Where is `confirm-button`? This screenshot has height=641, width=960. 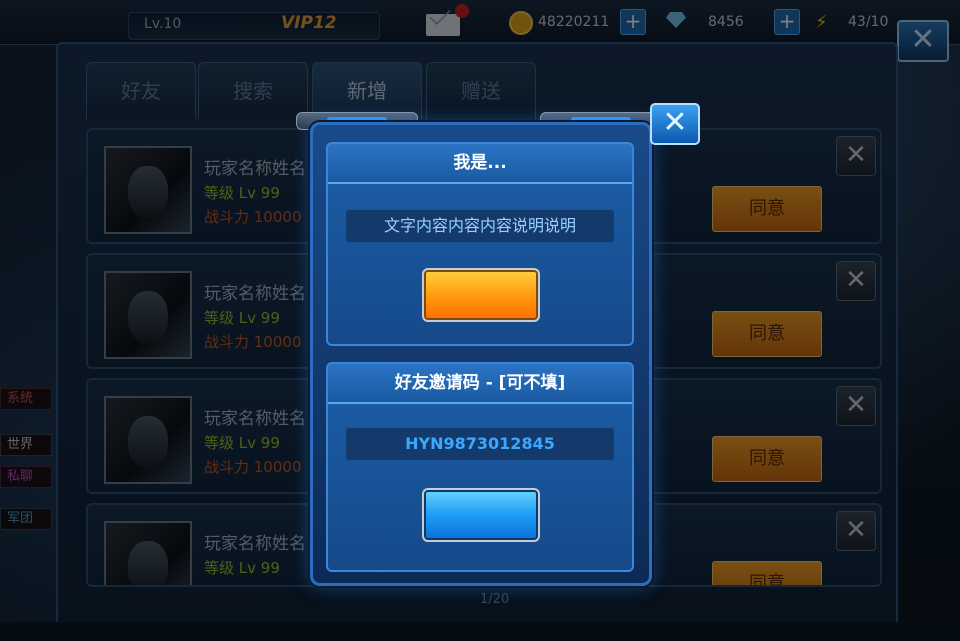
confirm-button is located at coordinates (481, 295).